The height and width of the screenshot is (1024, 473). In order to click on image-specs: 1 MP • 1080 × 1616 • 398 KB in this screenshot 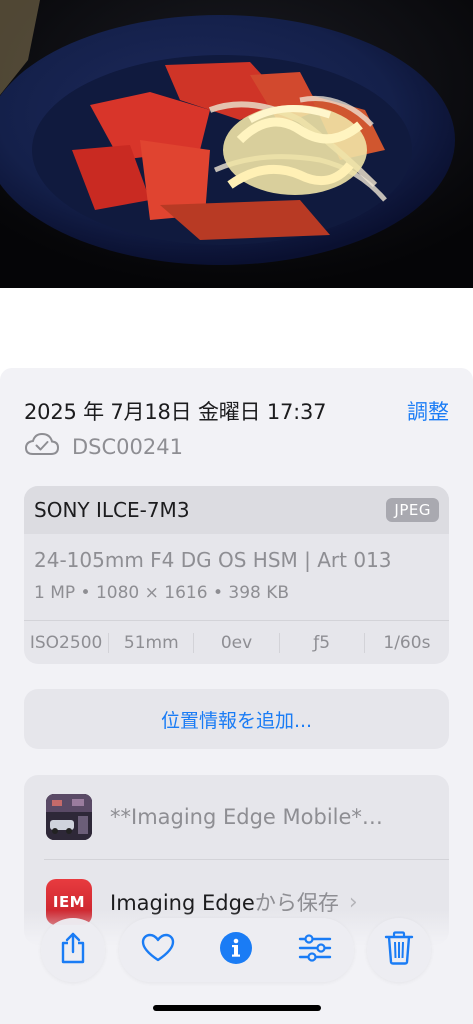, I will do `click(162, 593)`.